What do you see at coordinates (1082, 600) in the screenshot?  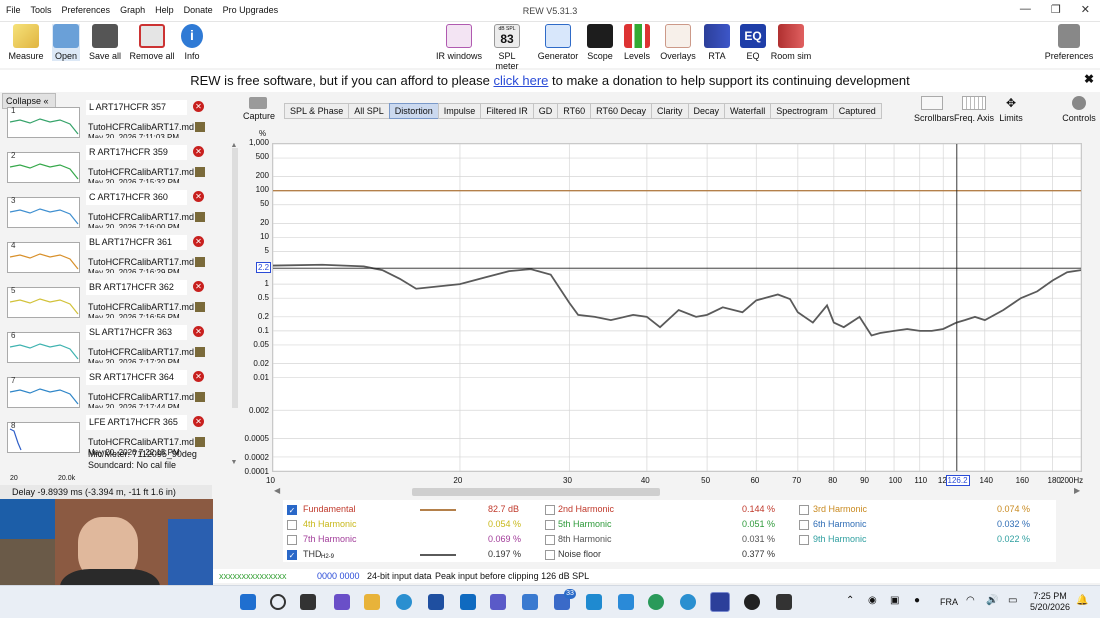 I see `notification-icon: 🔔` at bounding box center [1082, 600].